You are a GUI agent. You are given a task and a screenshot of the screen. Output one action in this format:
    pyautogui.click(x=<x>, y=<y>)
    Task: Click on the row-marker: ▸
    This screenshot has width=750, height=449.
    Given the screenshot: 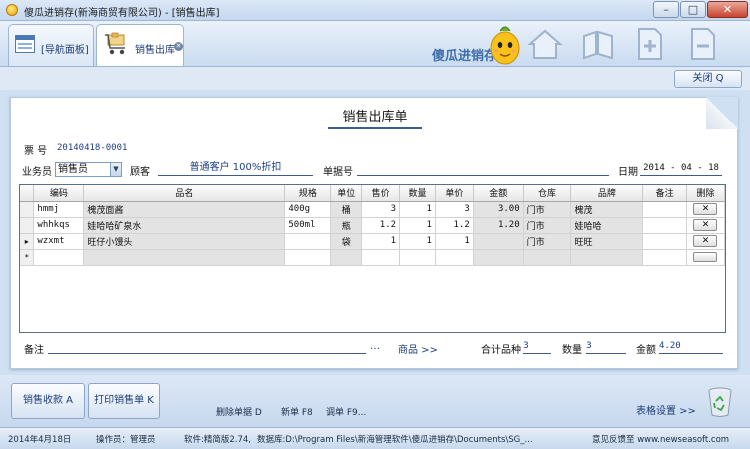 What is the action you would take?
    pyautogui.click(x=27, y=241)
    